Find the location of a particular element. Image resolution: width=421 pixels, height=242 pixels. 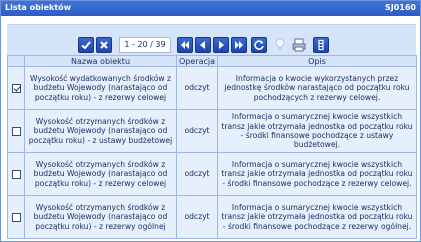

previous-page-icon is located at coordinates (202, 45).